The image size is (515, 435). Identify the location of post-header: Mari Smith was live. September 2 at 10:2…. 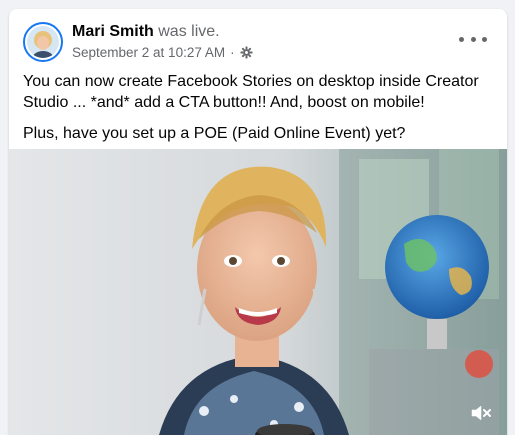
(258, 40).